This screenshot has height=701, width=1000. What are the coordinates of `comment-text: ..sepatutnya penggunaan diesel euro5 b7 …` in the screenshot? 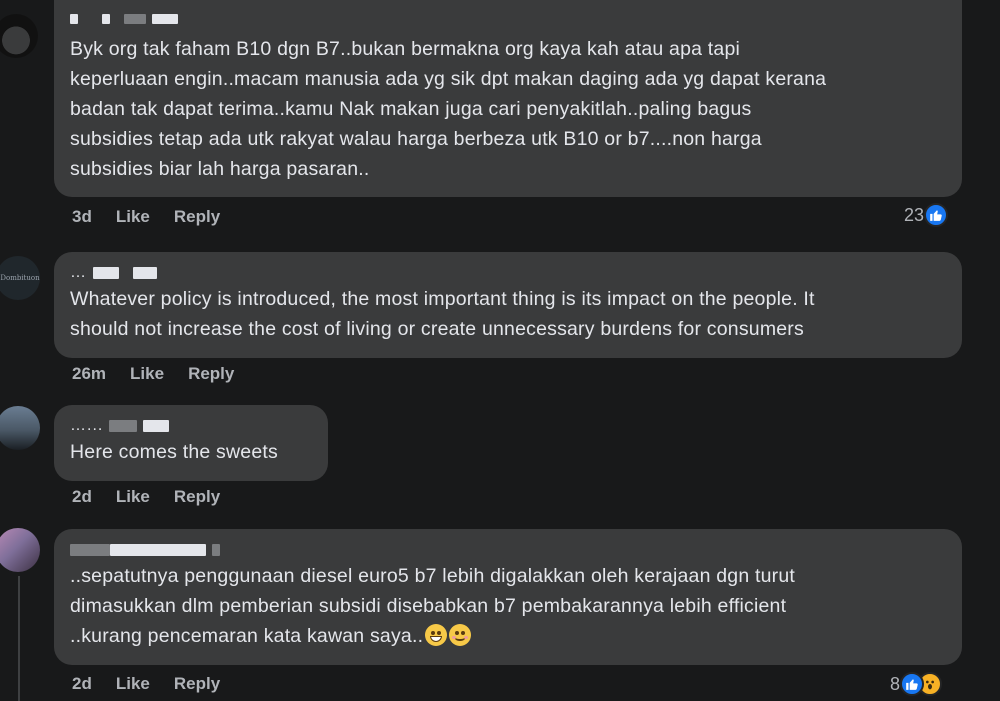 It's located at (508, 606).